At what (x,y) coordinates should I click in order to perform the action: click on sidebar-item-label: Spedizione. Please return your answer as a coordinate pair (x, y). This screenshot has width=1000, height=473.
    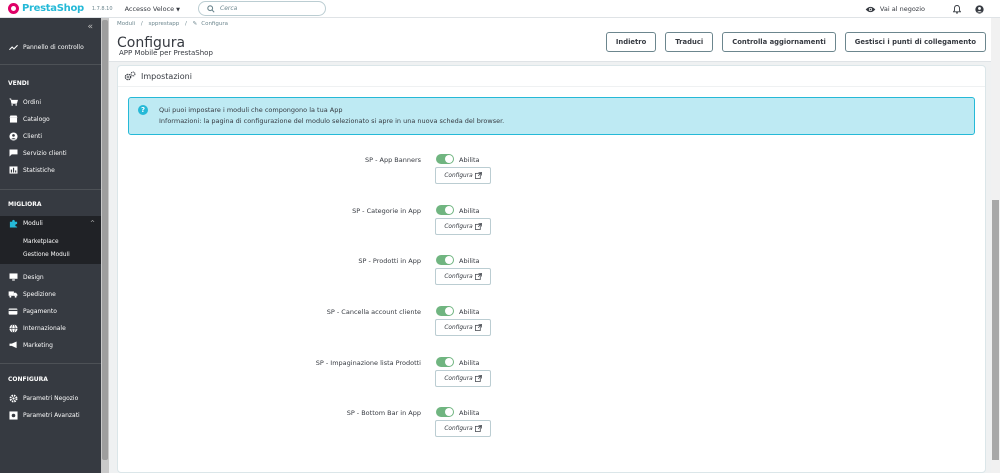
    Looking at the image, I should click on (39, 294).